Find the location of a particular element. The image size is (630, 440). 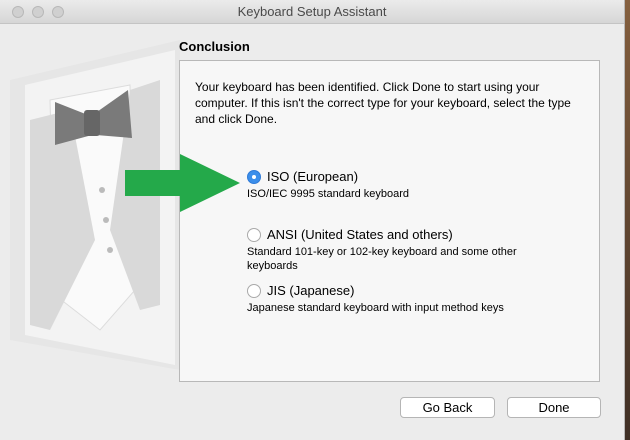

option-ansi-label: ANSI (United States and others) is located at coordinates (360, 234).